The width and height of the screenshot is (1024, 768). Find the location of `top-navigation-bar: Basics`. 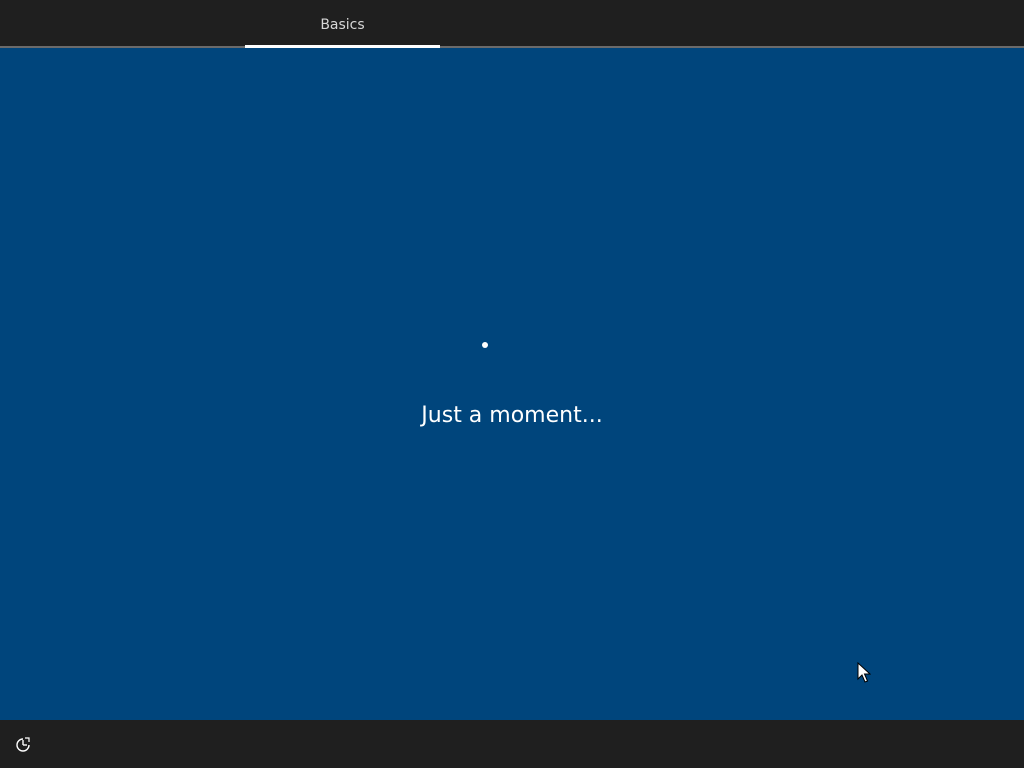

top-navigation-bar: Basics is located at coordinates (512, 24).